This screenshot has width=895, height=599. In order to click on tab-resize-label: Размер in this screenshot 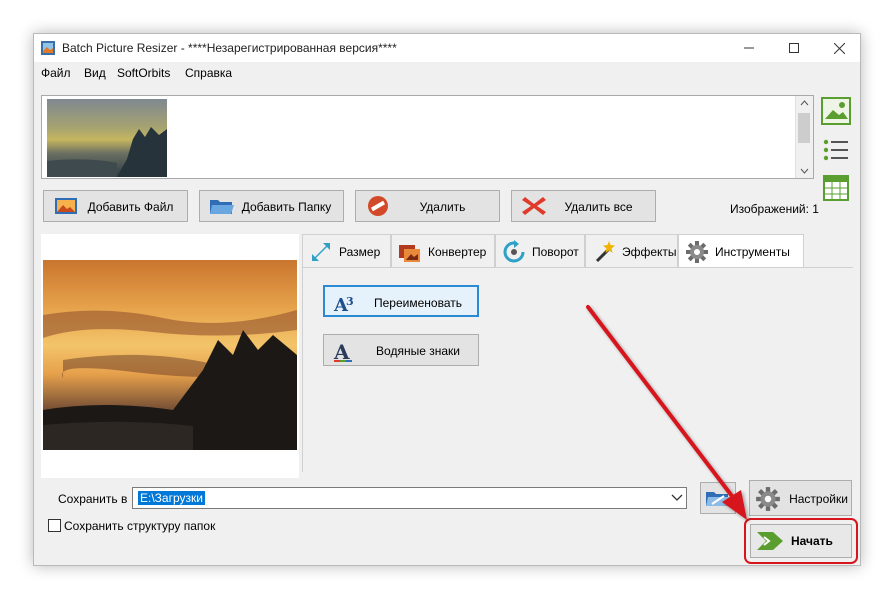, I will do `click(360, 252)`.